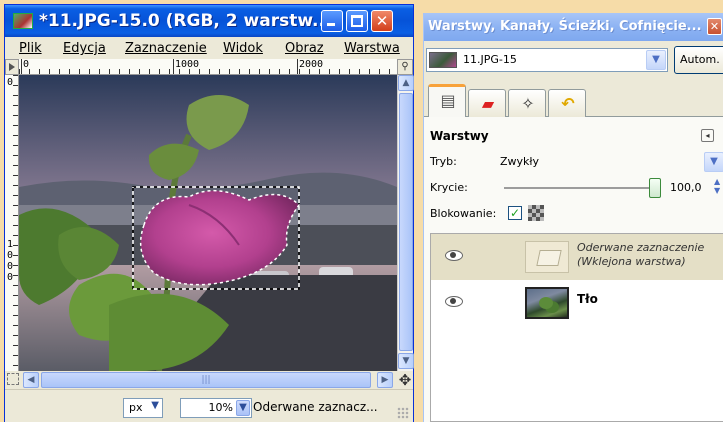 The height and width of the screenshot is (422, 723). I want to click on scroll-right-icon: ▶, so click(385, 380).